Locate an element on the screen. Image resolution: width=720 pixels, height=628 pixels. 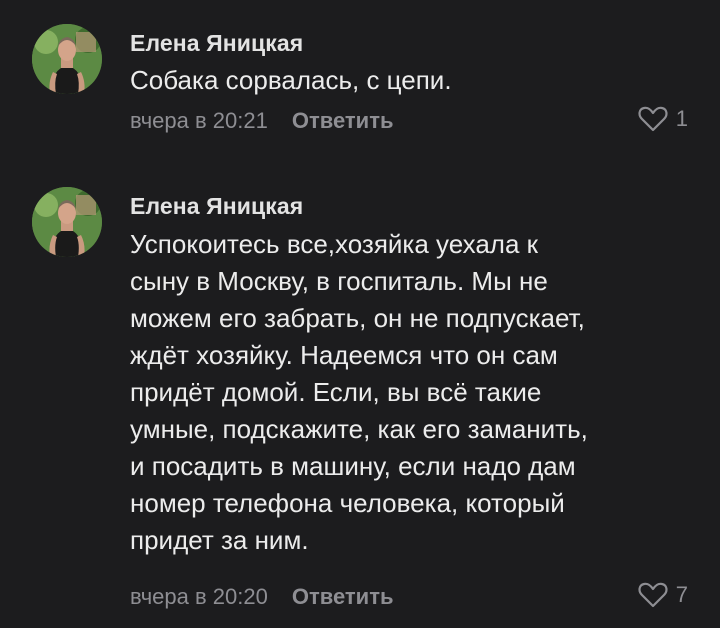
comment-text-line: сыну в Москву, в госпиталь. Мы не is located at coordinates (339, 281).